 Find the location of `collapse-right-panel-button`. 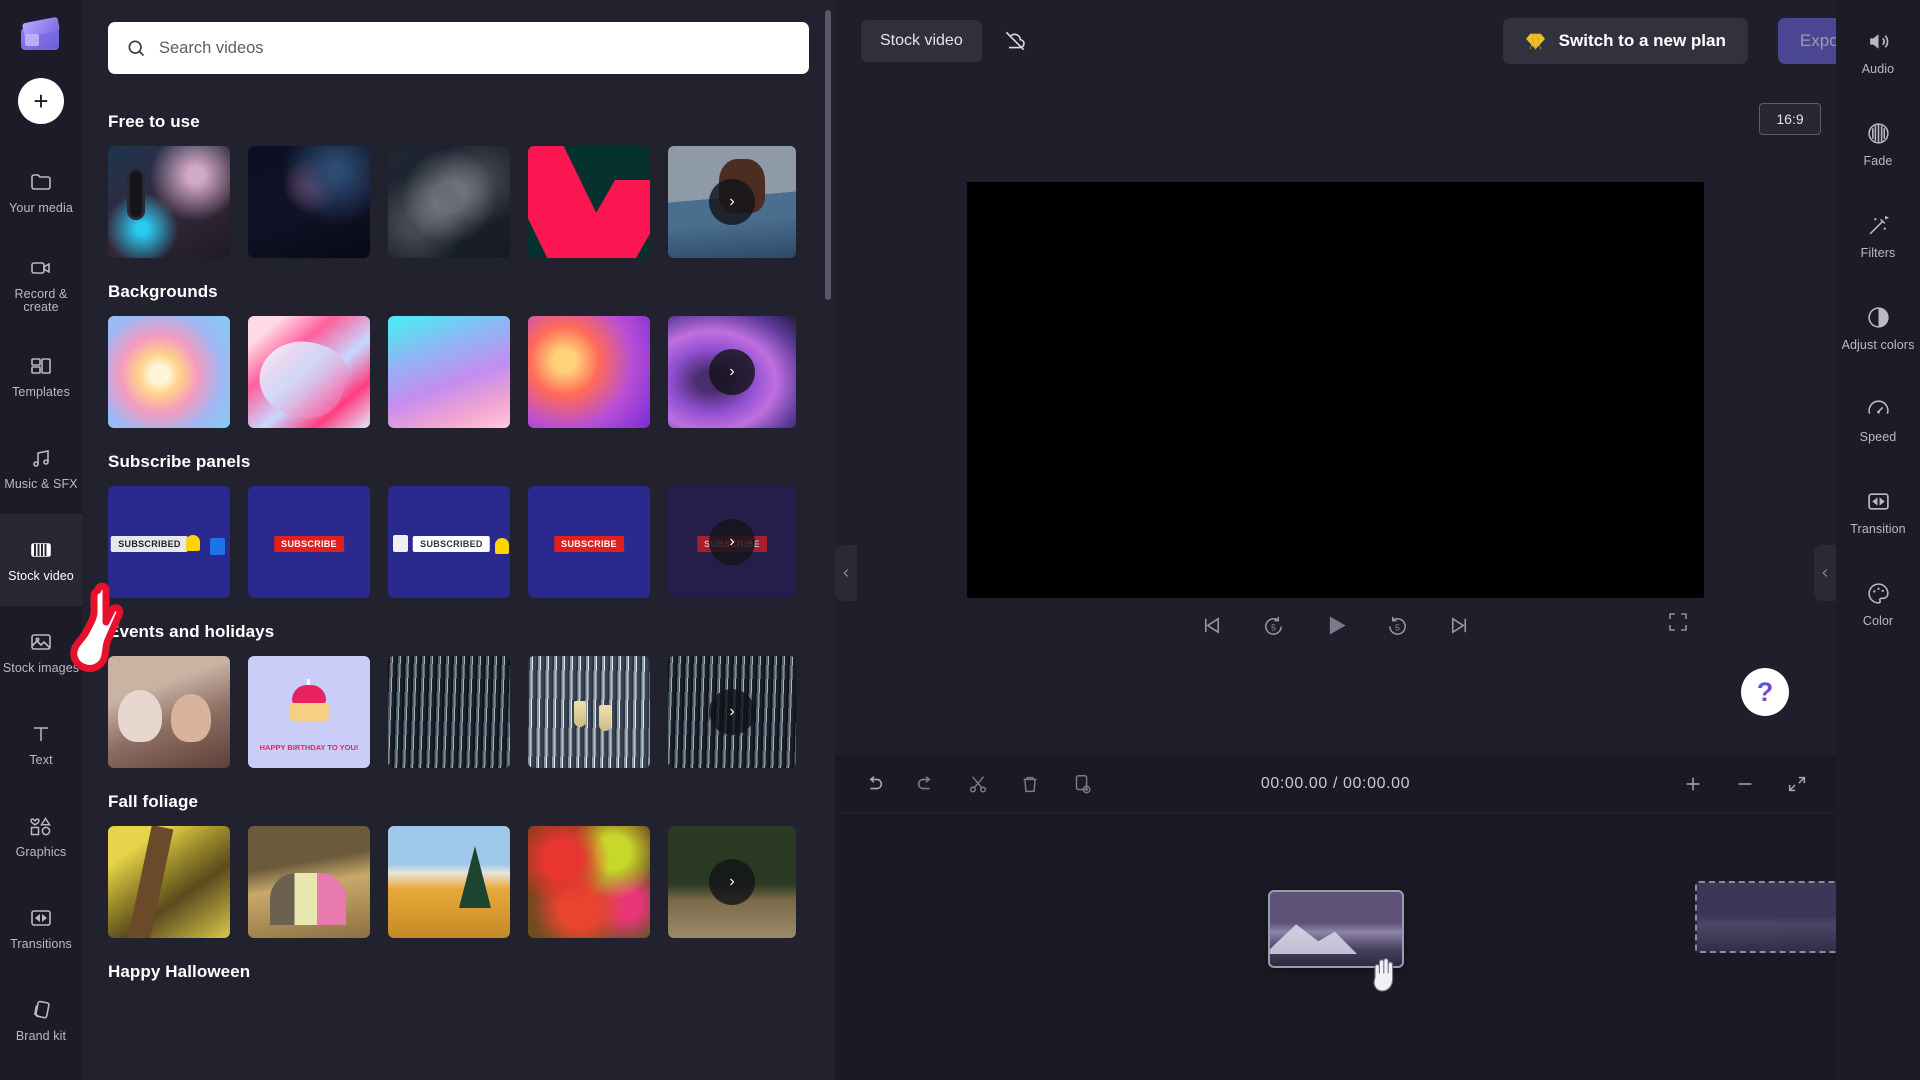

collapse-right-panel-button is located at coordinates (1825, 573).